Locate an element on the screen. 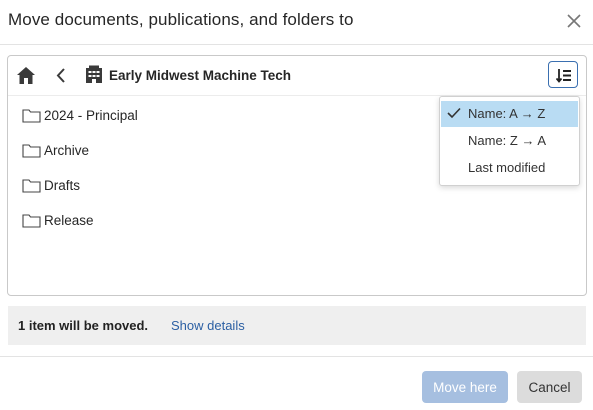  folder-label: Drafts is located at coordinates (62, 185).